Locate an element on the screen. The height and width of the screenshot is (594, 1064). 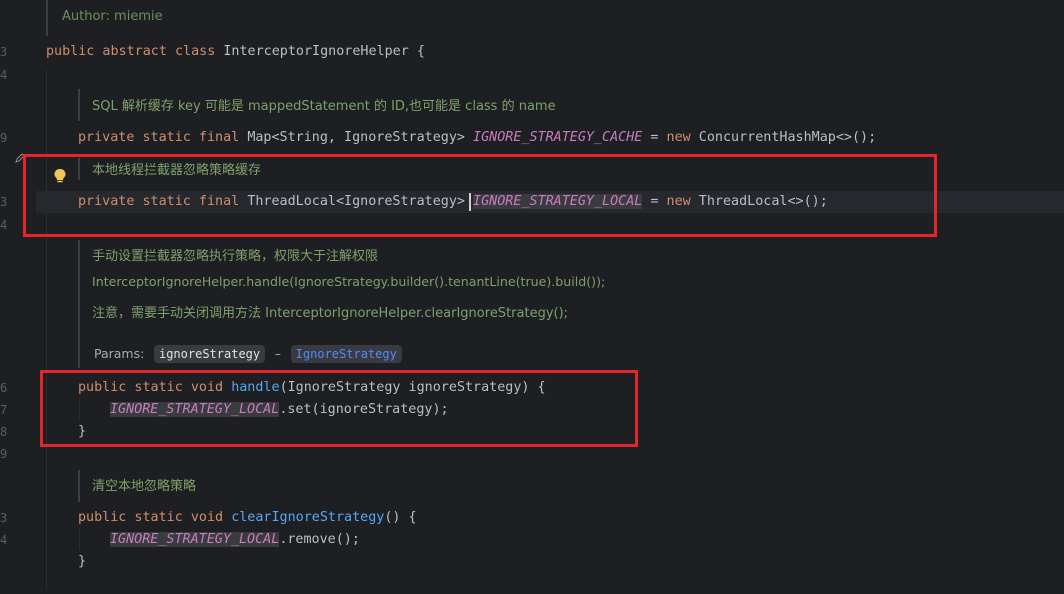
local-constant-ref: IGNORE_STRATEGY_LOCAL is located at coordinates (195, 539).